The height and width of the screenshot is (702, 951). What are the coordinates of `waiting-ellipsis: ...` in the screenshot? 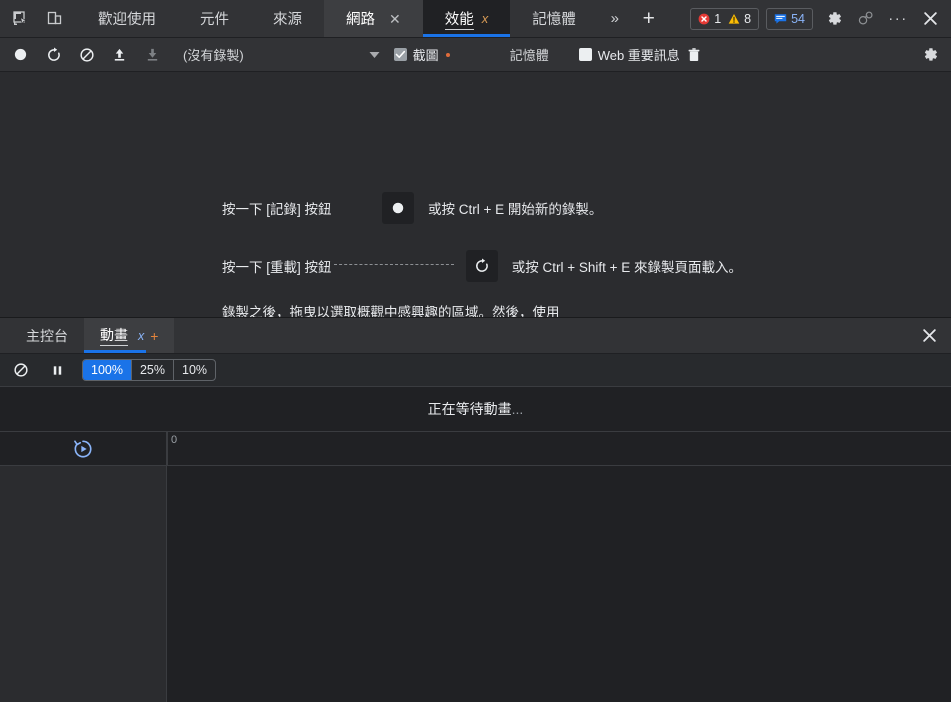 It's located at (517, 409).